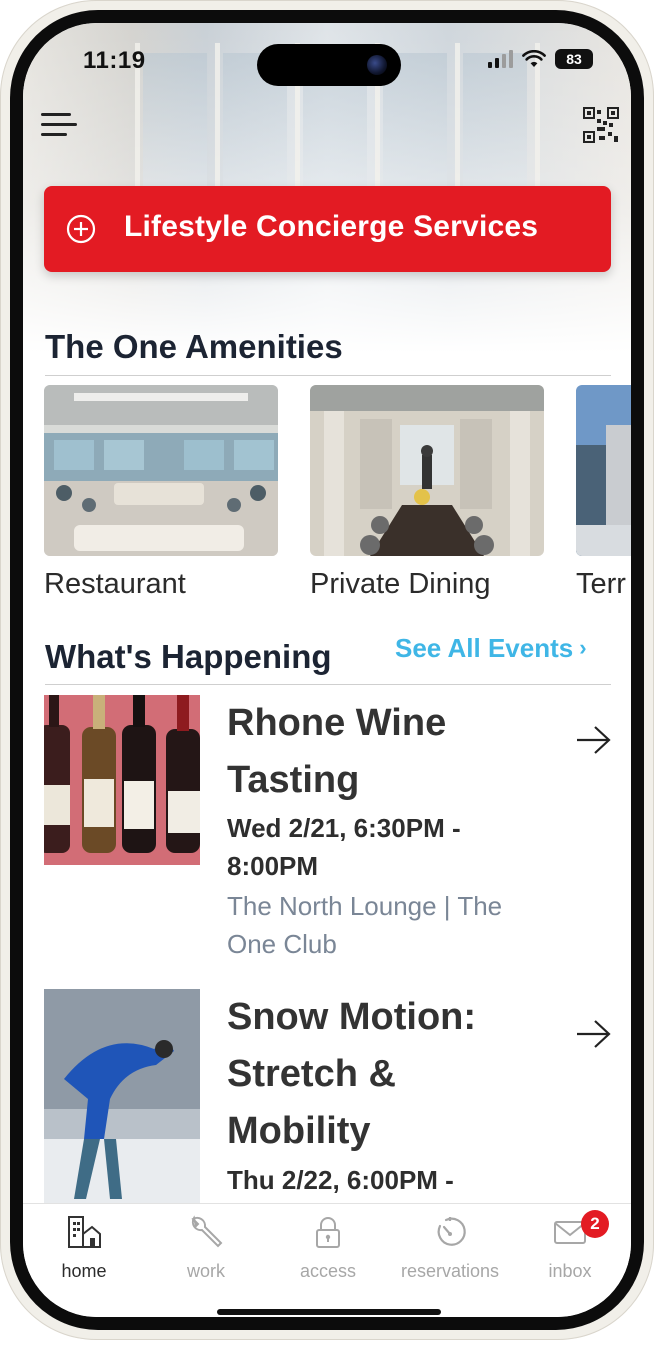  I want to click on amenity-card-restaurant: Restaurant, so click(161, 493).